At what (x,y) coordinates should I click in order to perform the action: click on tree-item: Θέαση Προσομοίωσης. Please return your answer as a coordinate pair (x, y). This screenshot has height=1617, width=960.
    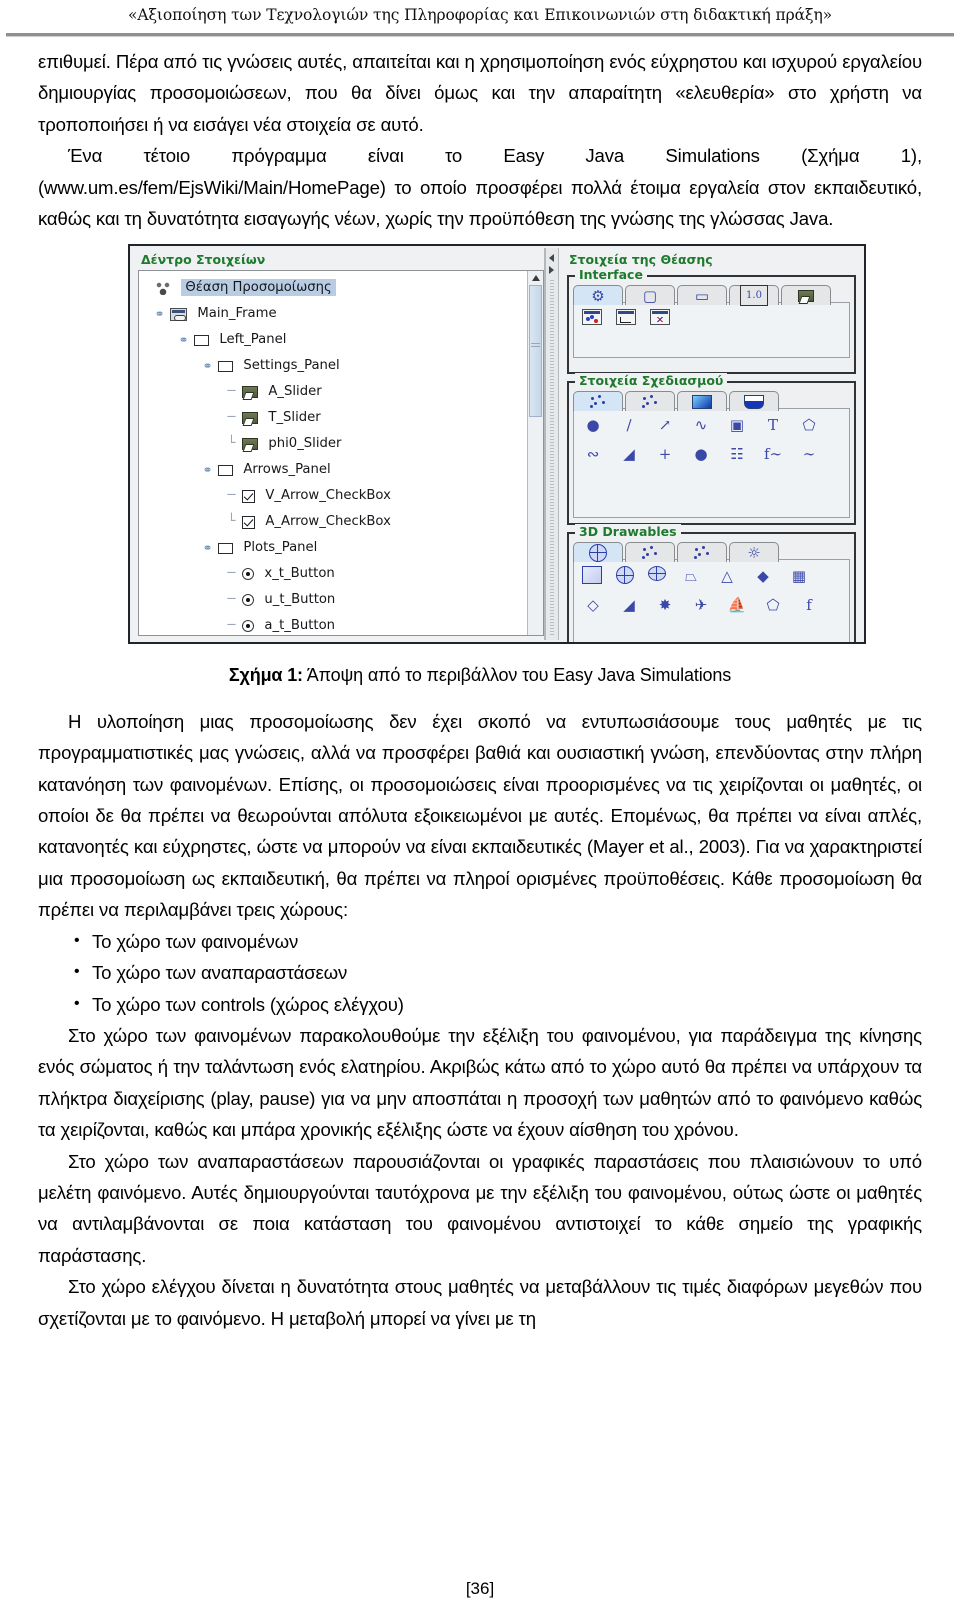
    Looking at the image, I should click on (341, 288).